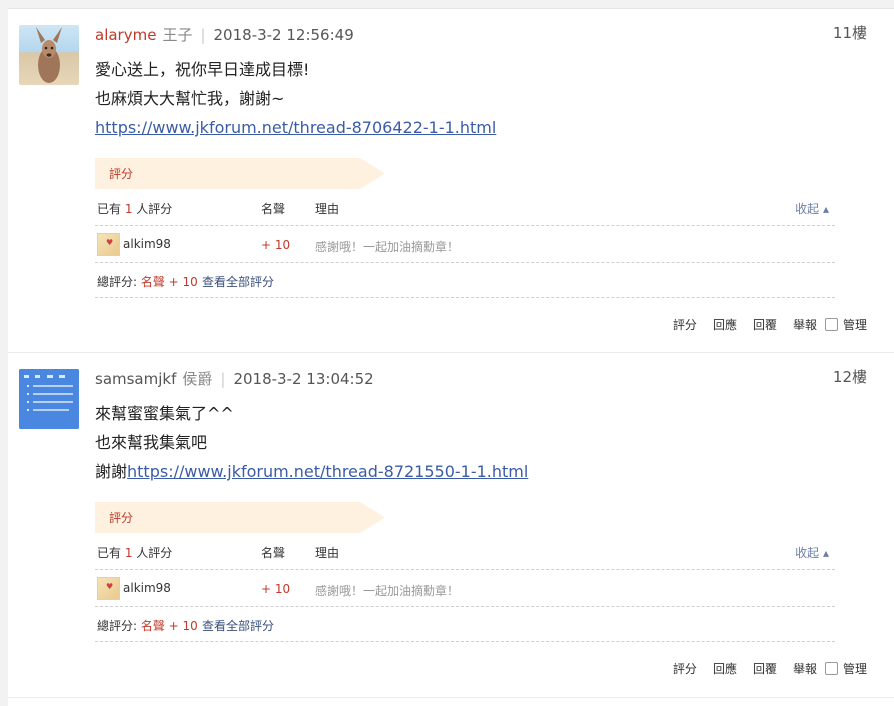 The height and width of the screenshot is (706, 894). I want to click on floor-number: 11樓, so click(850, 33).